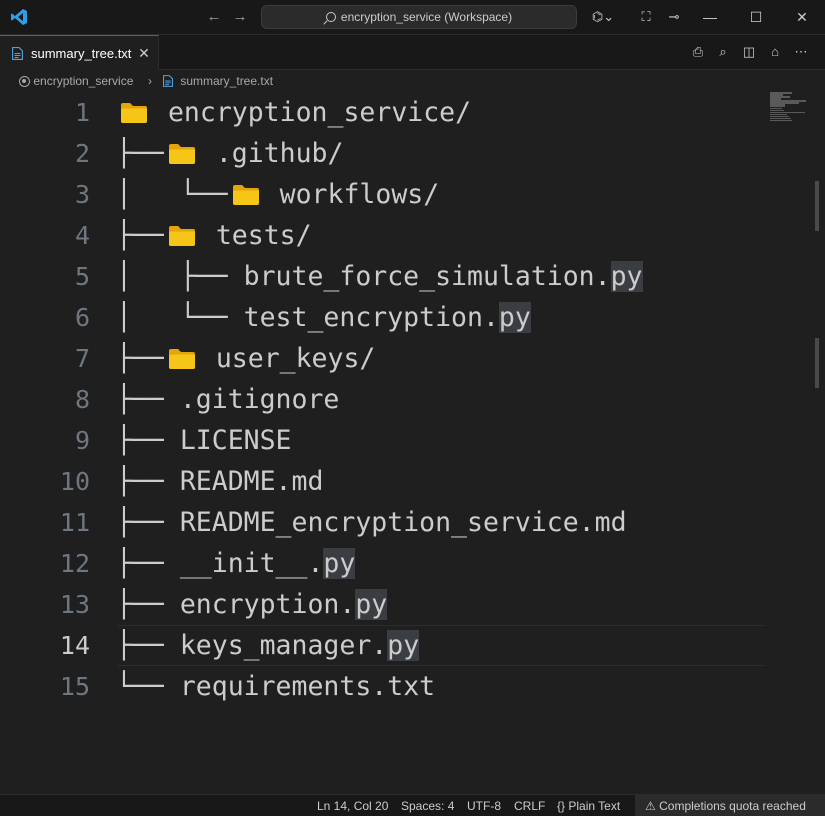 Image resolution: width=825 pixels, height=816 pixels. I want to click on completions-quota: ⚠ Completions quota reached, so click(725, 806).